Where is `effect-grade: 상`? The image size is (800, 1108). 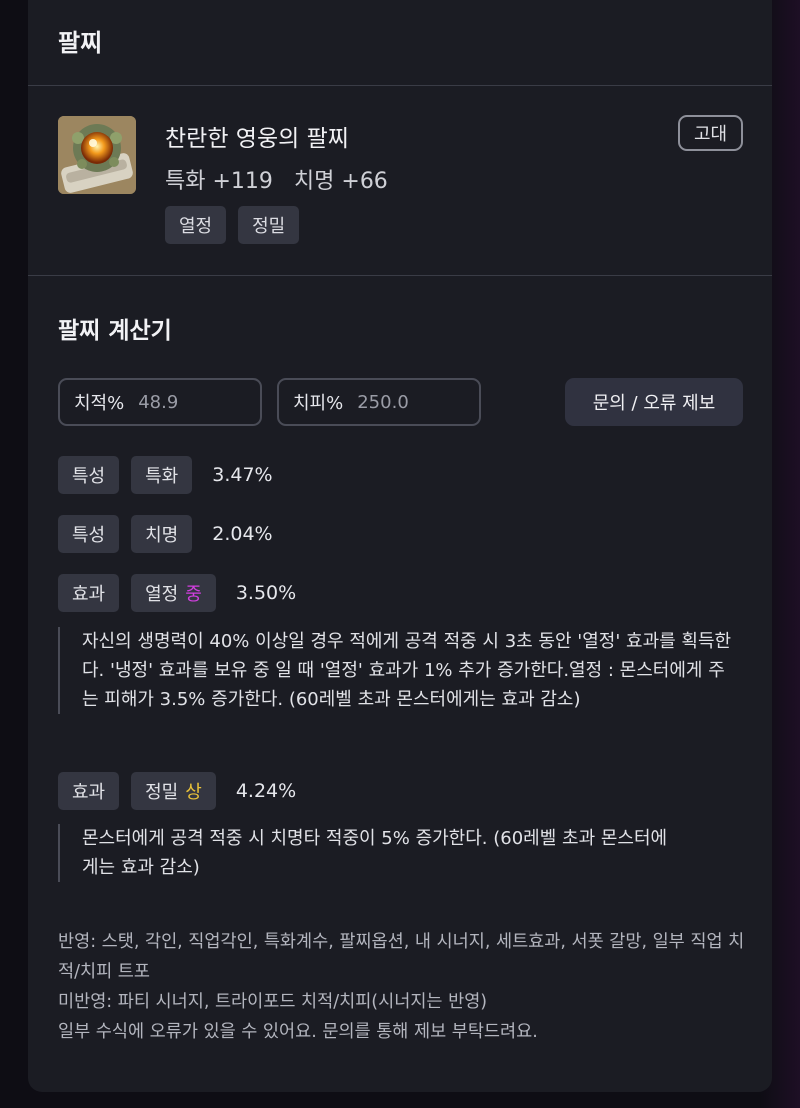
effect-grade: 상 is located at coordinates (193, 792).